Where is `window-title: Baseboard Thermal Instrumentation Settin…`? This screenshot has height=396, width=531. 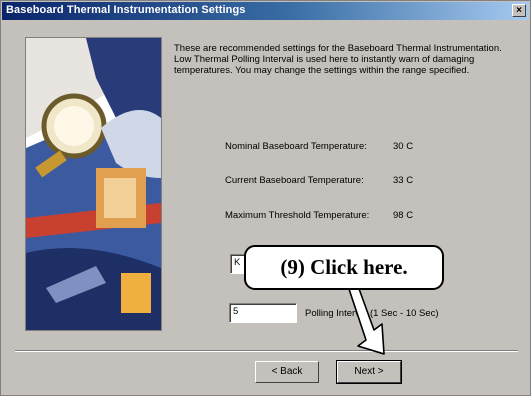 window-title: Baseboard Thermal Instrumentation Settin… is located at coordinates (126, 10).